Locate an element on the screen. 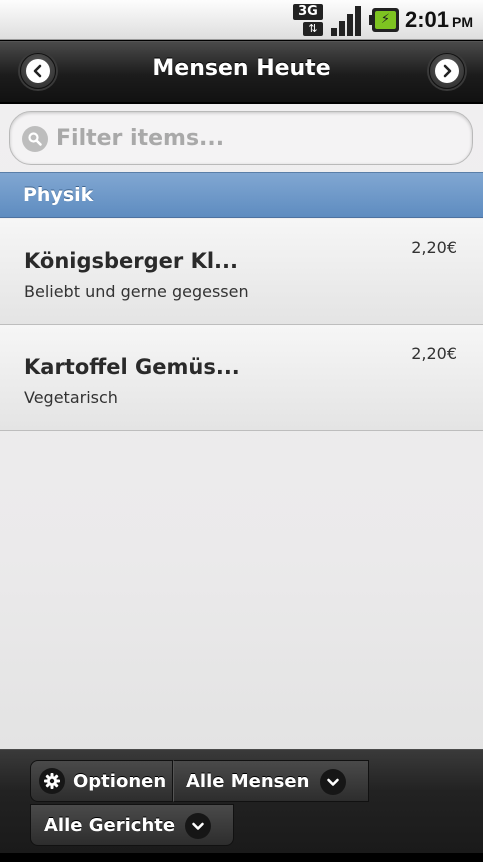 This screenshot has height=862, width=483. signal-icon is located at coordinates (346, 20).